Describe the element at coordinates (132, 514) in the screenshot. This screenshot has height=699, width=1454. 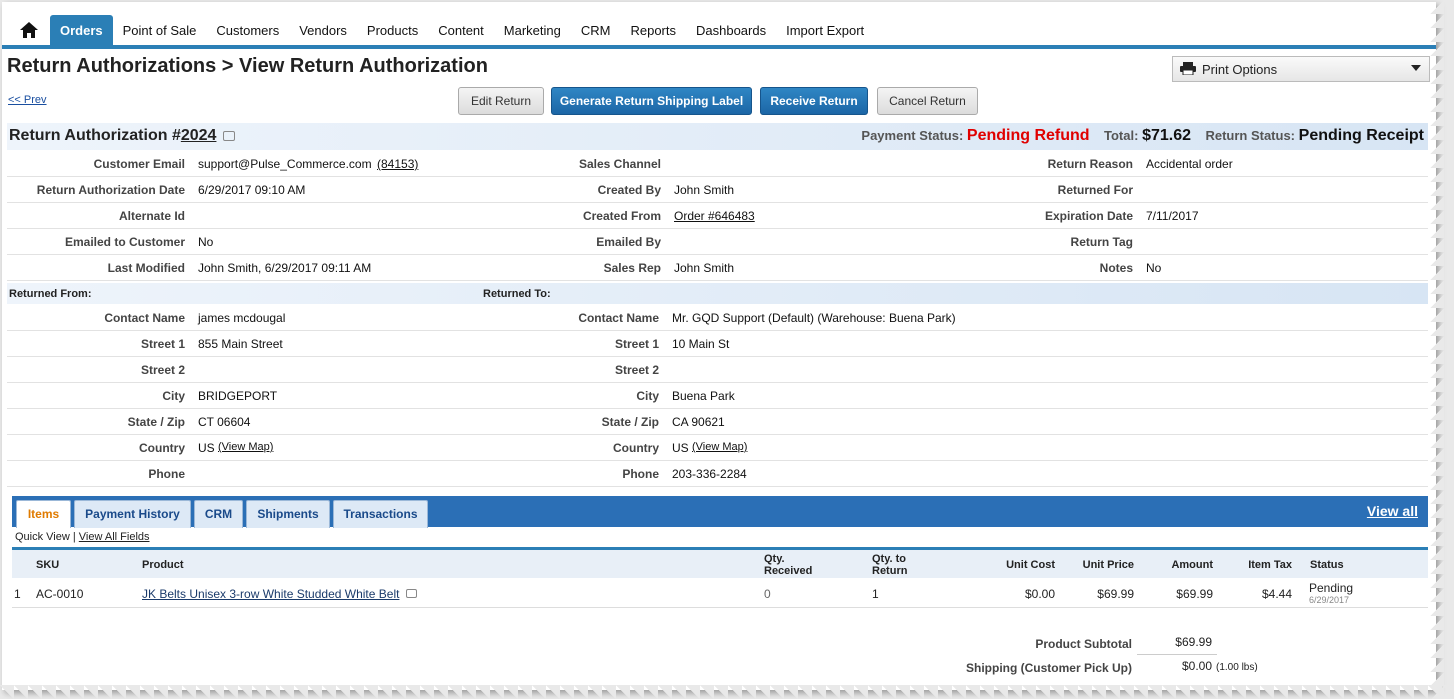
I see `tab-payment-history: Payment History` at that location.